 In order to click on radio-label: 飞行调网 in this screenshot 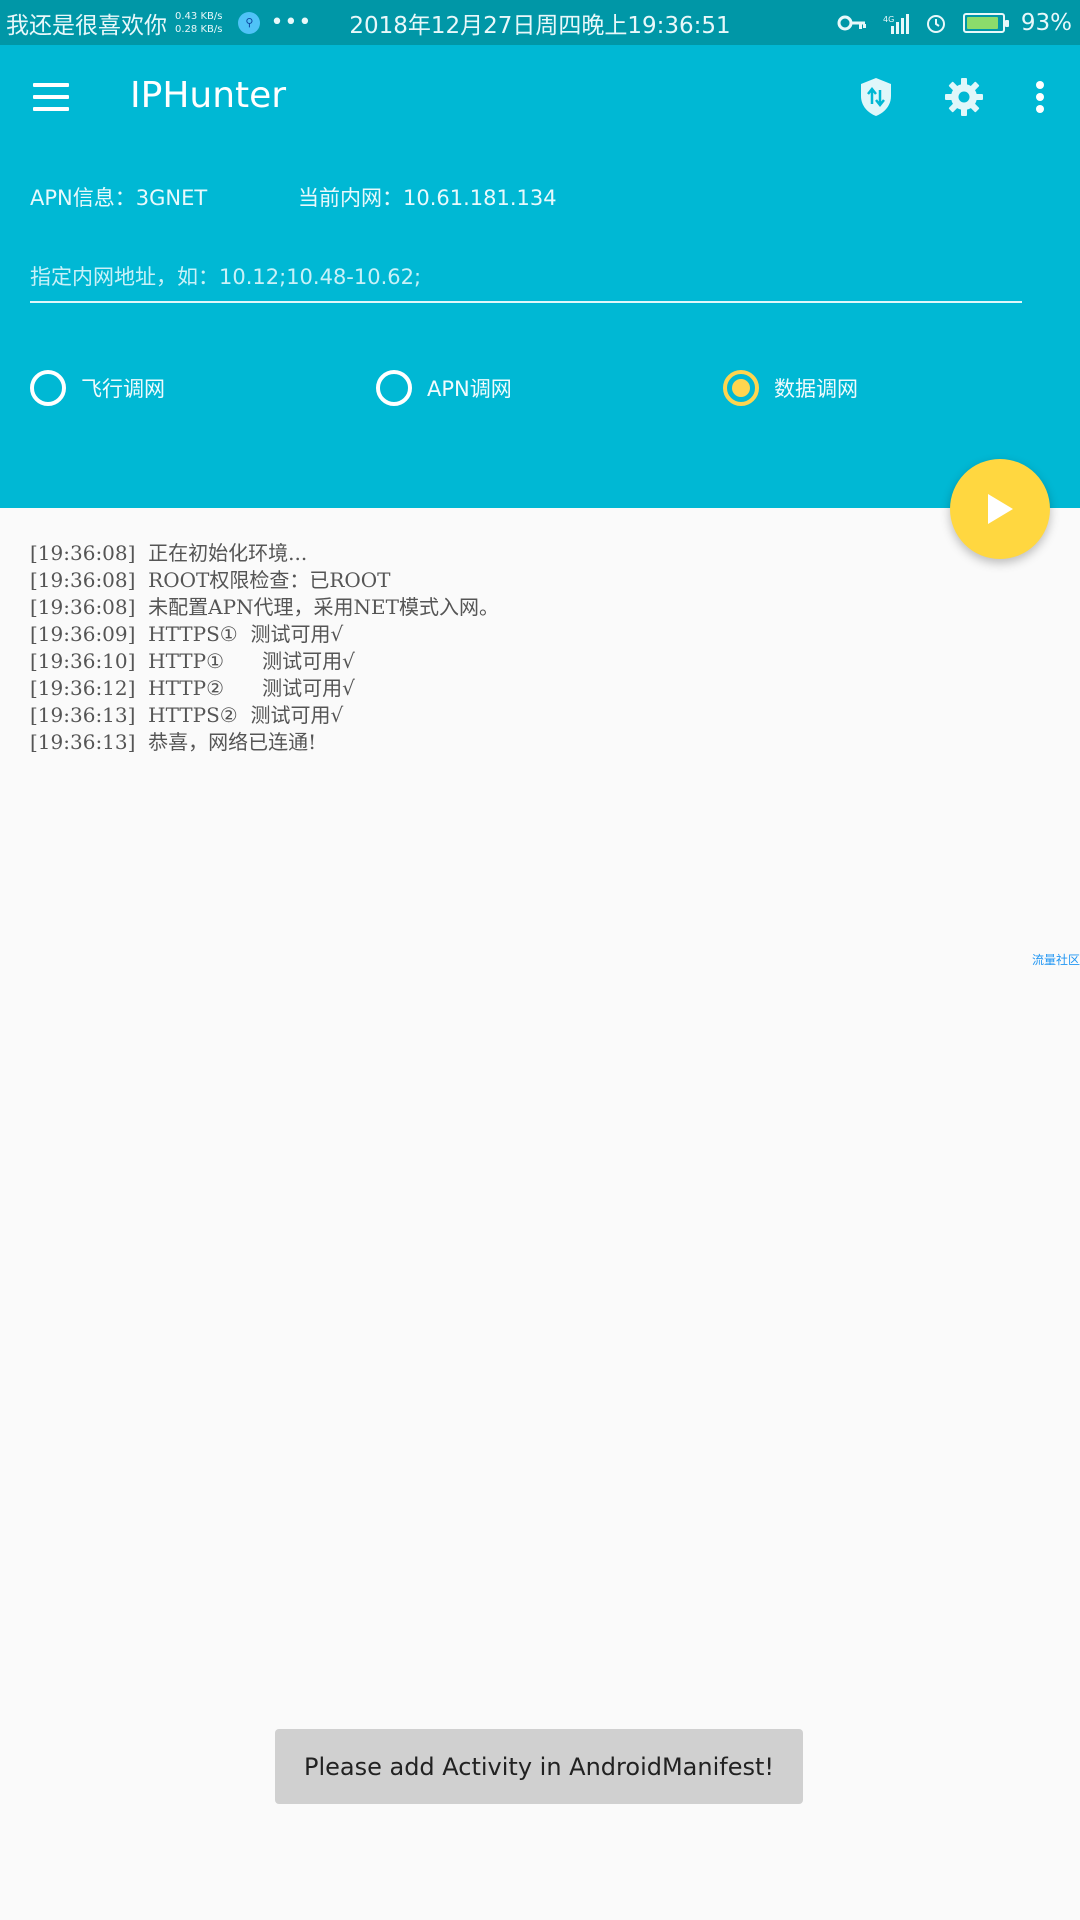, I will do `click(123, 389)`.